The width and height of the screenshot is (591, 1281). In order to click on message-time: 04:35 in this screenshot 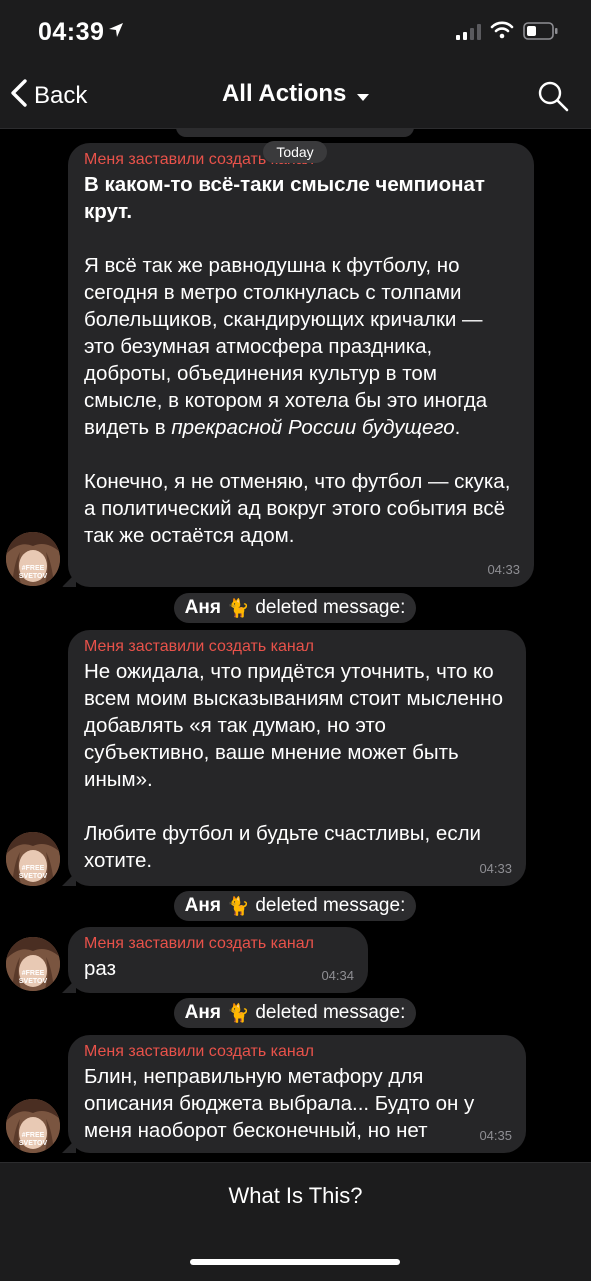, I will do `click(495, 1135)`.